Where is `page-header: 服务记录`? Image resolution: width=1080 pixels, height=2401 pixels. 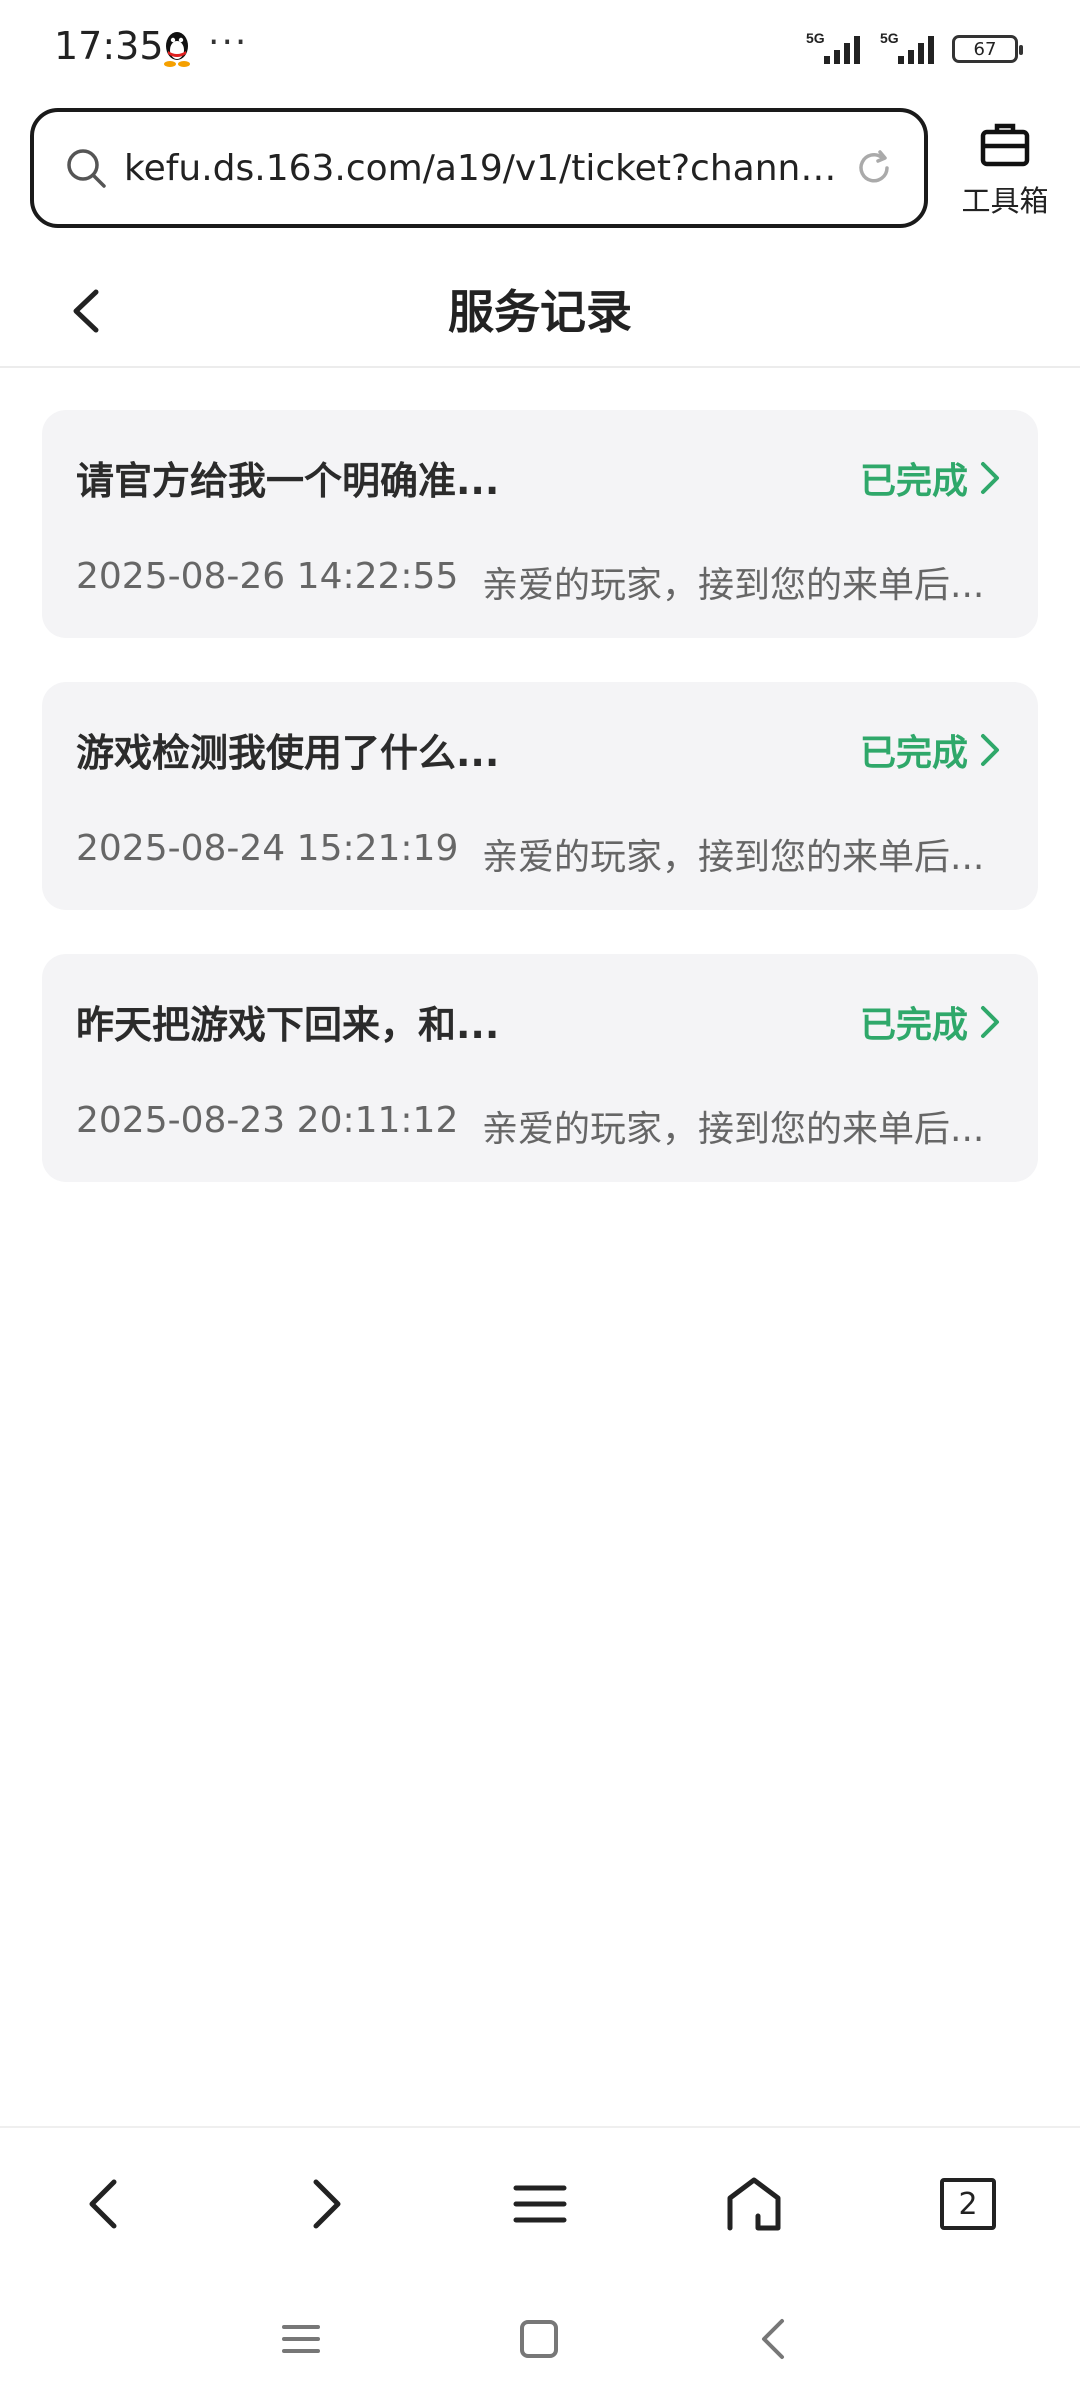 page-header: 服务记录 is located at coordinates (540, 309).